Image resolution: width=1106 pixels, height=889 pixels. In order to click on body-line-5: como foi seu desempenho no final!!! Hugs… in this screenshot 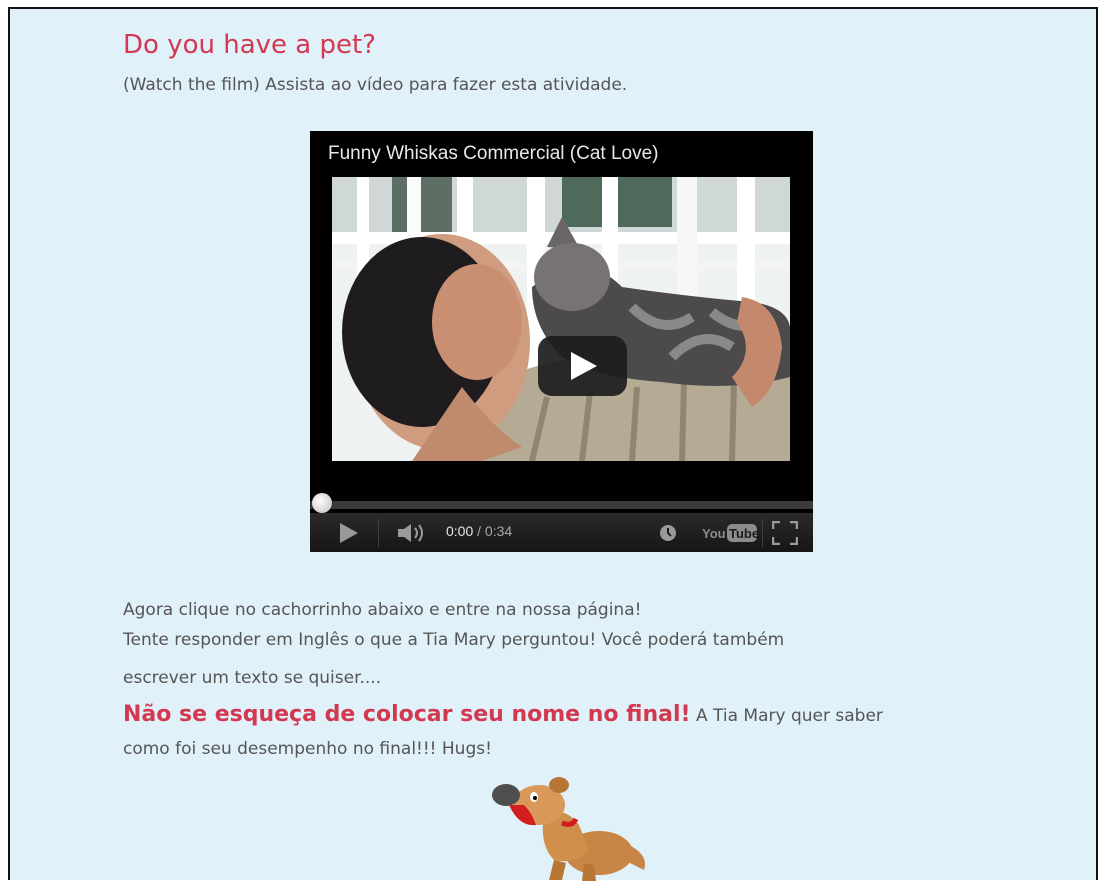, I will do `click(307, 749)`.